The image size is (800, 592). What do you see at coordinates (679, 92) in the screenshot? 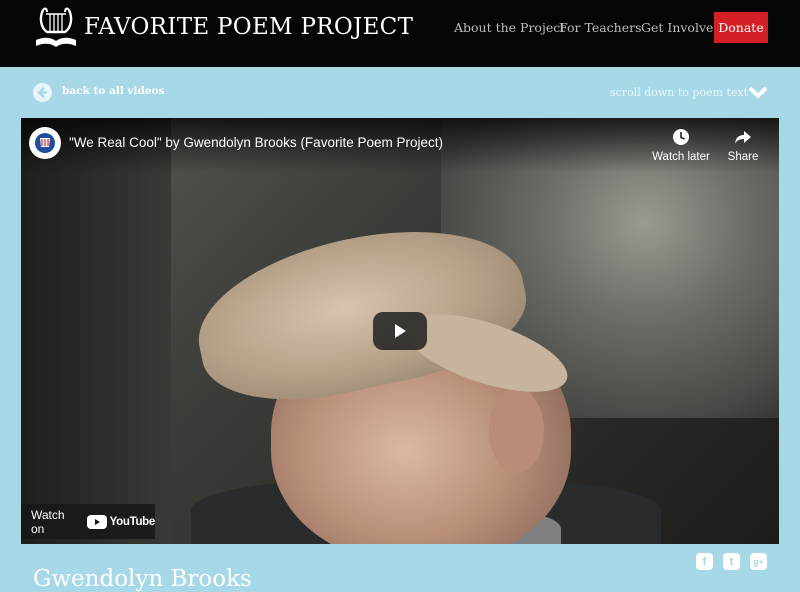
I see `scroll-to-poem-link: scroll down to poem text` at bounding box center [679, 92].